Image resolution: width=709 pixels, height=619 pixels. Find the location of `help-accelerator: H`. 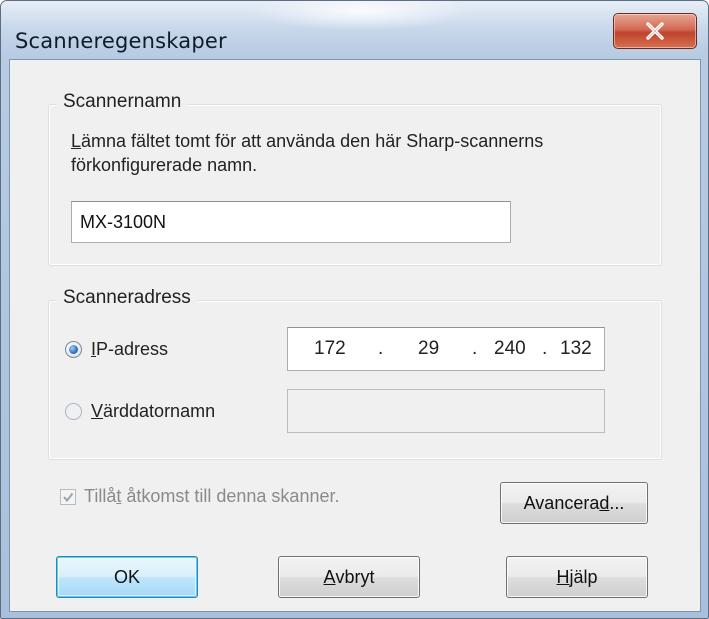

help-accelerator: H is located at coordinates (563, 576).